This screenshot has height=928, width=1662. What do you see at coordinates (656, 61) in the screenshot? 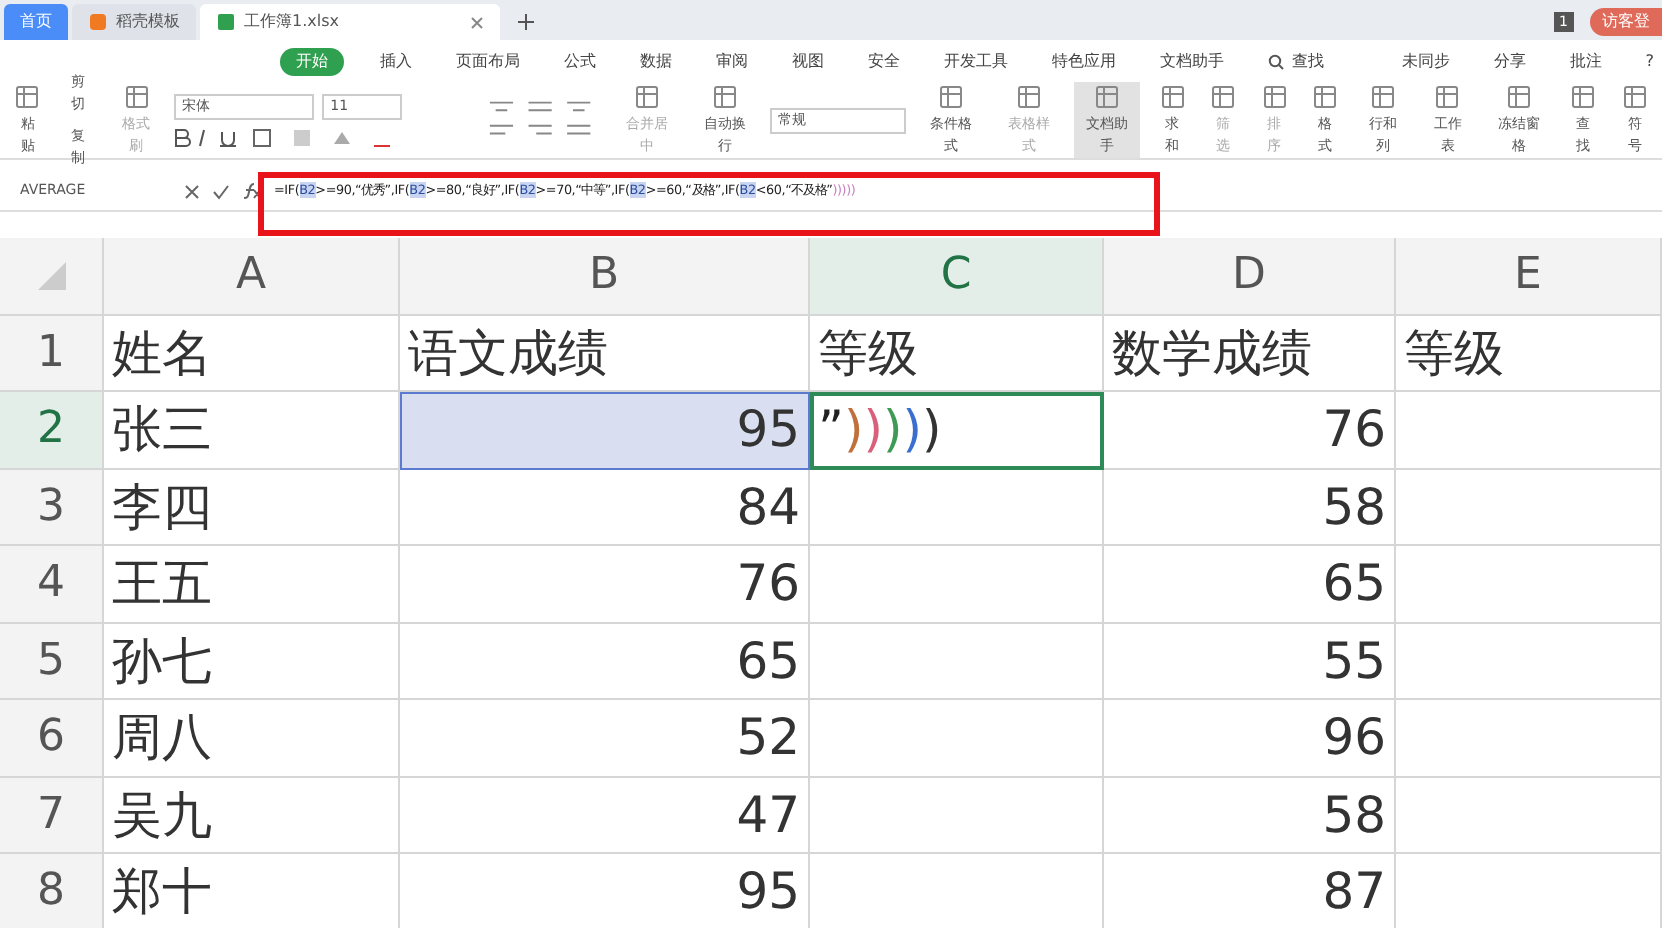
I see `menu-tab: 数据` at bounding box center [656, 61].